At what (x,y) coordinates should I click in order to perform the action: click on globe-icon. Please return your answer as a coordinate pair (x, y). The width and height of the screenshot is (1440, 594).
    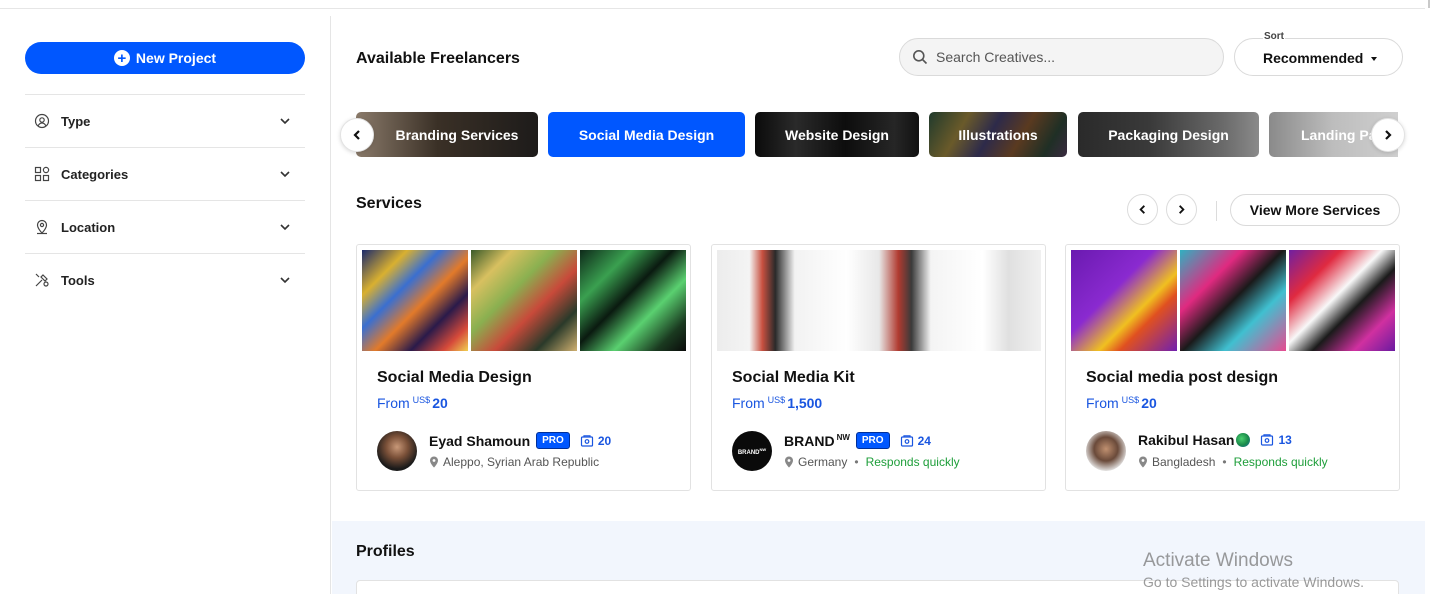
    Looking at the image, I should click on (1243, 440).